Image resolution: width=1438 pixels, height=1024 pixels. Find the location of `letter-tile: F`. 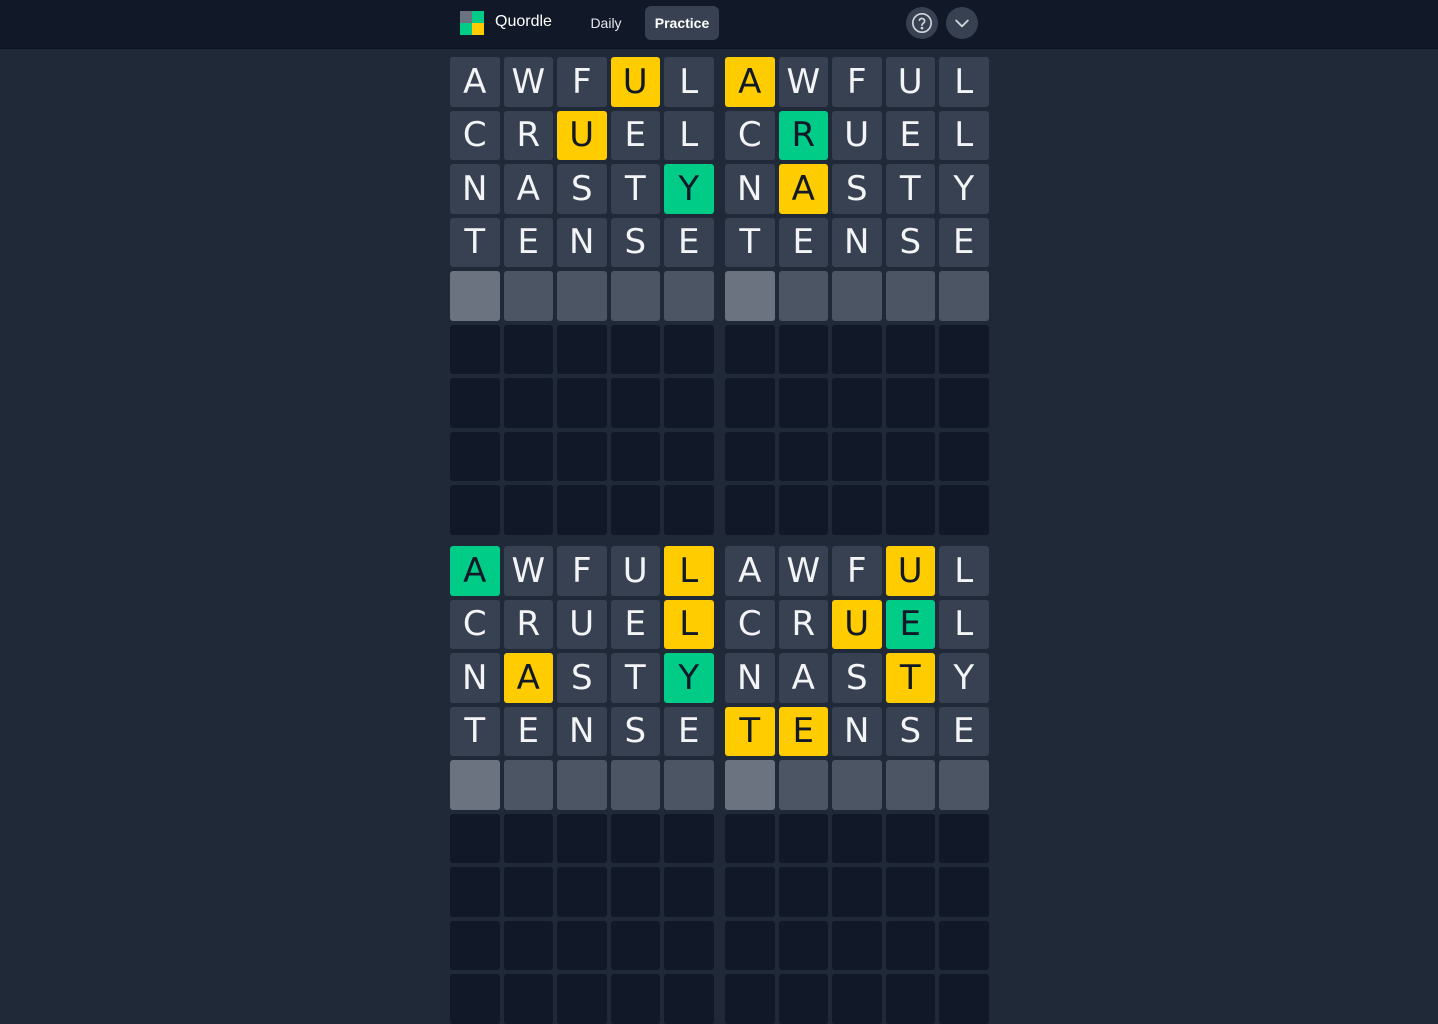

letter-tile: F is located at coordinates (582, 82).